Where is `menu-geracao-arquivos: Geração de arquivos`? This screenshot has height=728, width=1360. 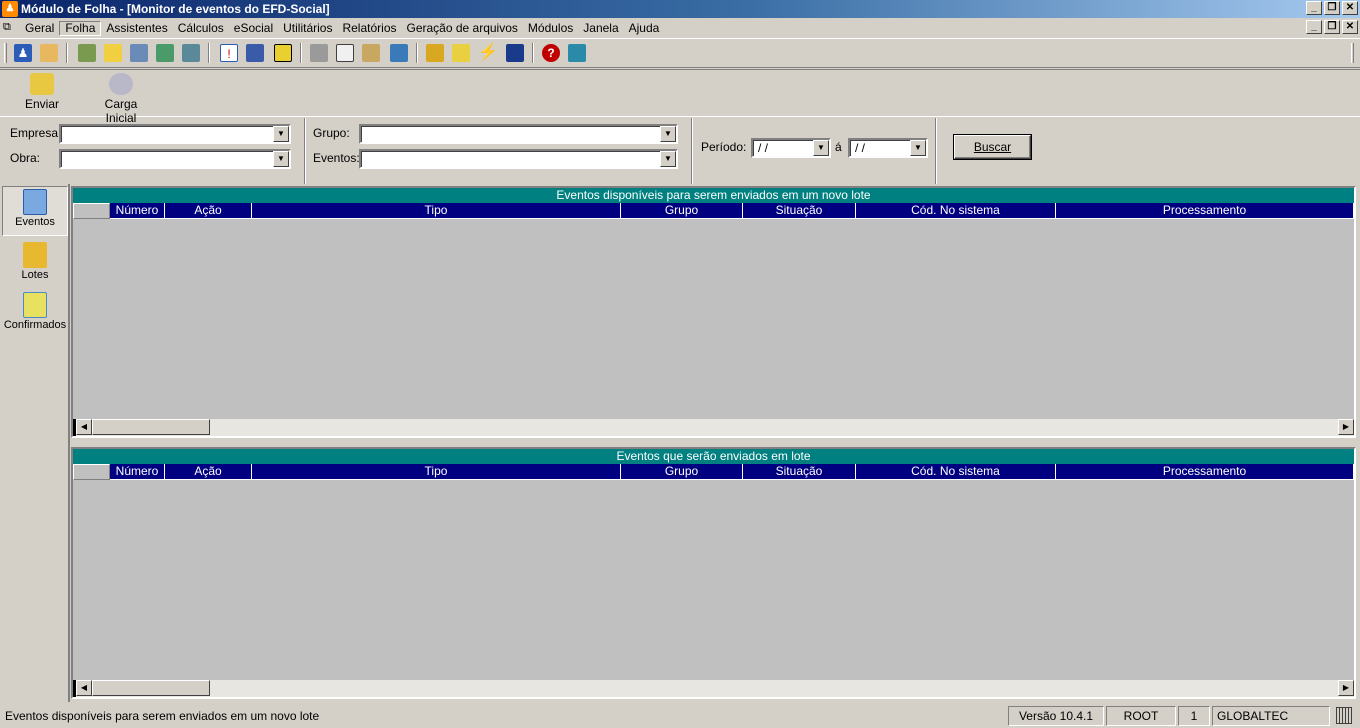 menu-geracao-arquivos: Geração de arquivos is located at coordinates (462, 28).